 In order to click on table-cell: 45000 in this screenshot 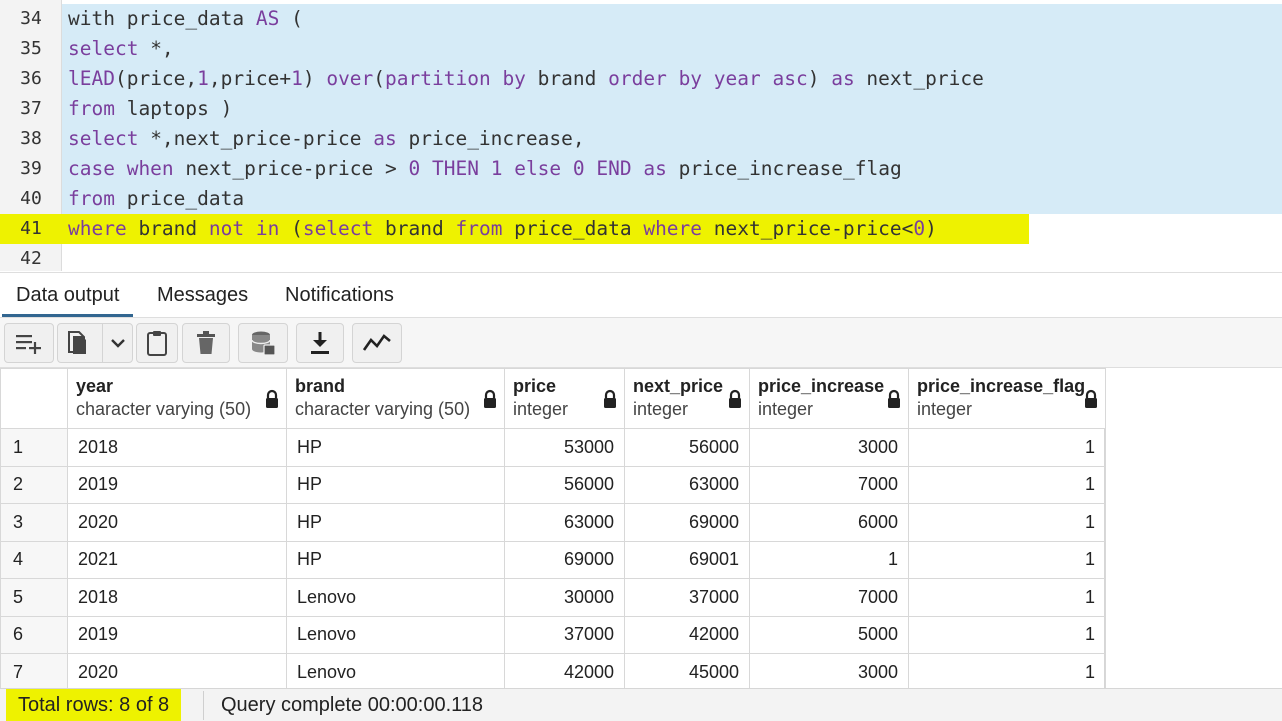, I will do `click(687, 672)`.